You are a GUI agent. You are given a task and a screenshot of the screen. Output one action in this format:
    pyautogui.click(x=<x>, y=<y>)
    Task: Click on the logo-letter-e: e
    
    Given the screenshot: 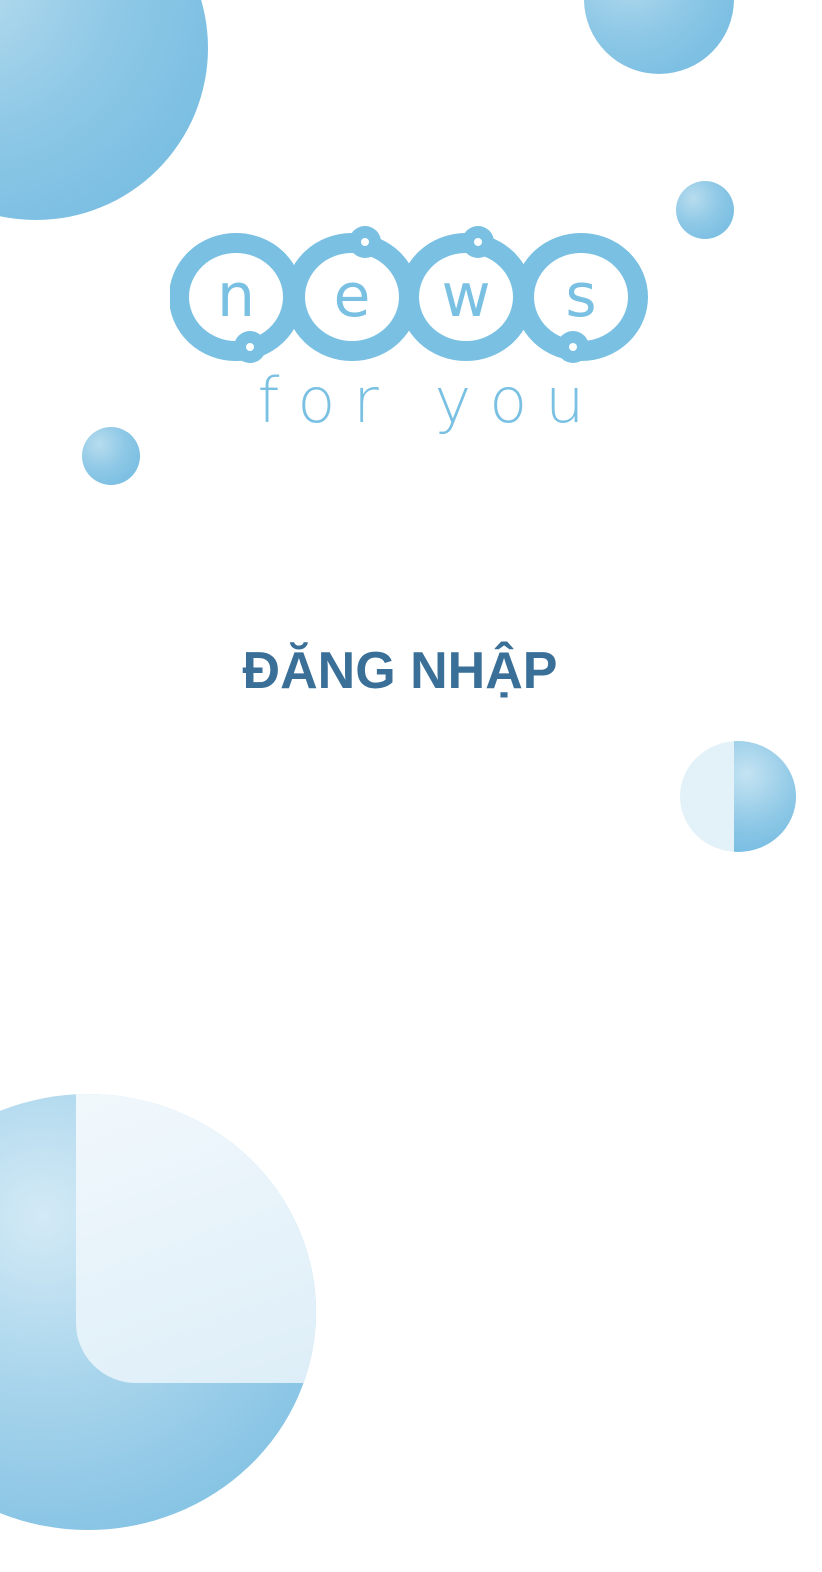 What is the action you would take?
    pyautogui.click(x=352, y=296)
    